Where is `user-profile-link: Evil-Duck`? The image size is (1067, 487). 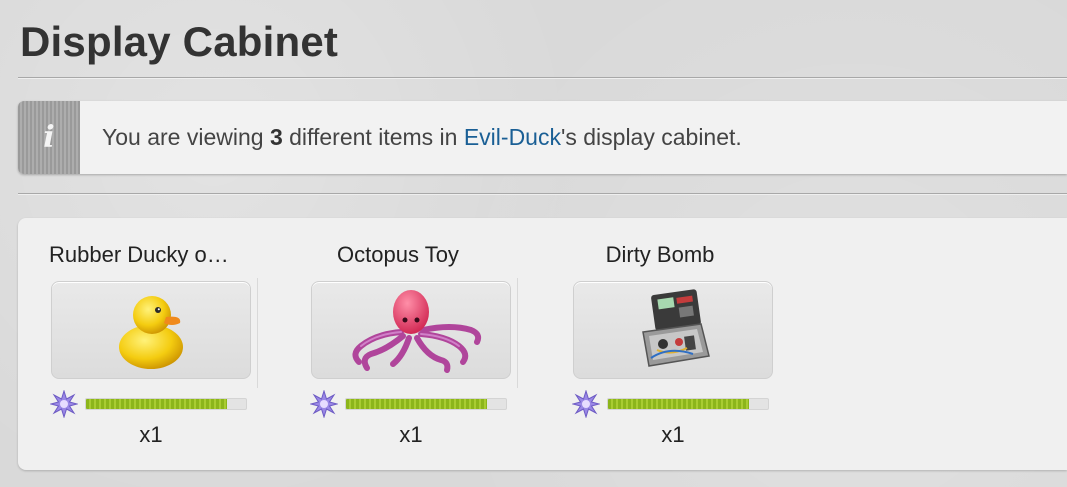 user-profile-link: Evil-Duck is located at coordinates (512, 137).